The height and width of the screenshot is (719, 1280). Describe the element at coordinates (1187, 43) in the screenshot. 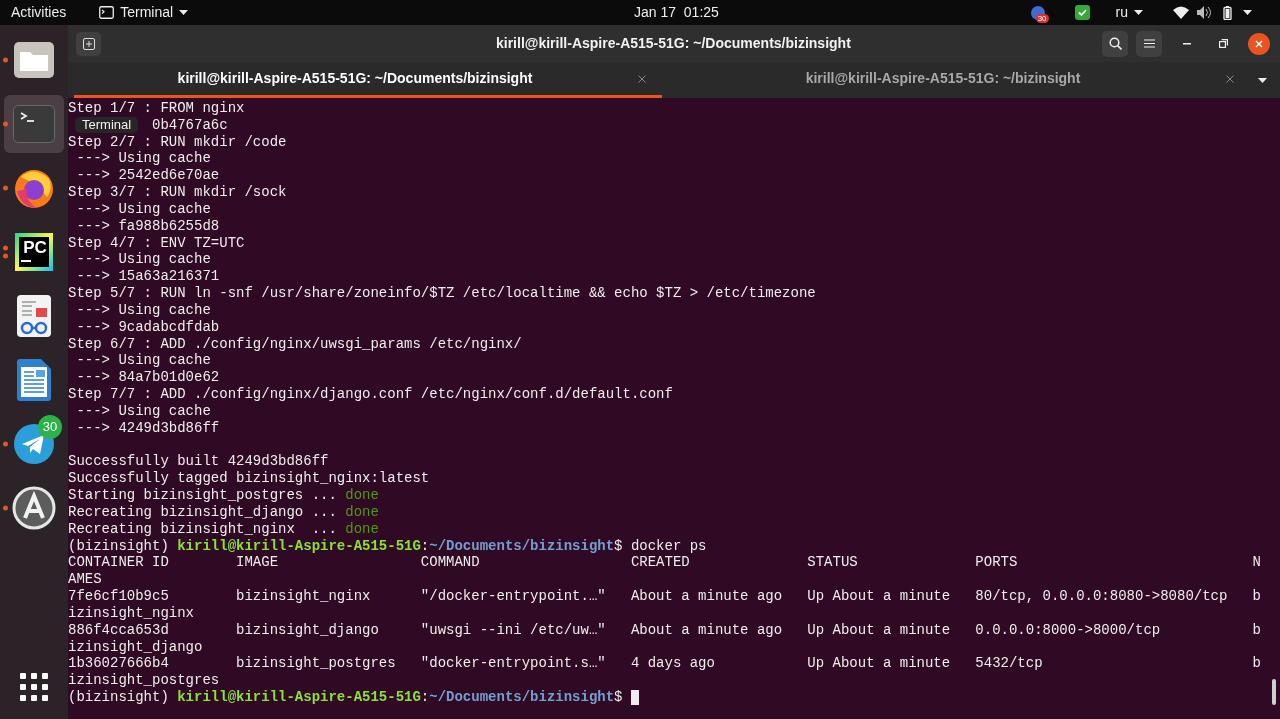

I see `minimize-icon` at that location.